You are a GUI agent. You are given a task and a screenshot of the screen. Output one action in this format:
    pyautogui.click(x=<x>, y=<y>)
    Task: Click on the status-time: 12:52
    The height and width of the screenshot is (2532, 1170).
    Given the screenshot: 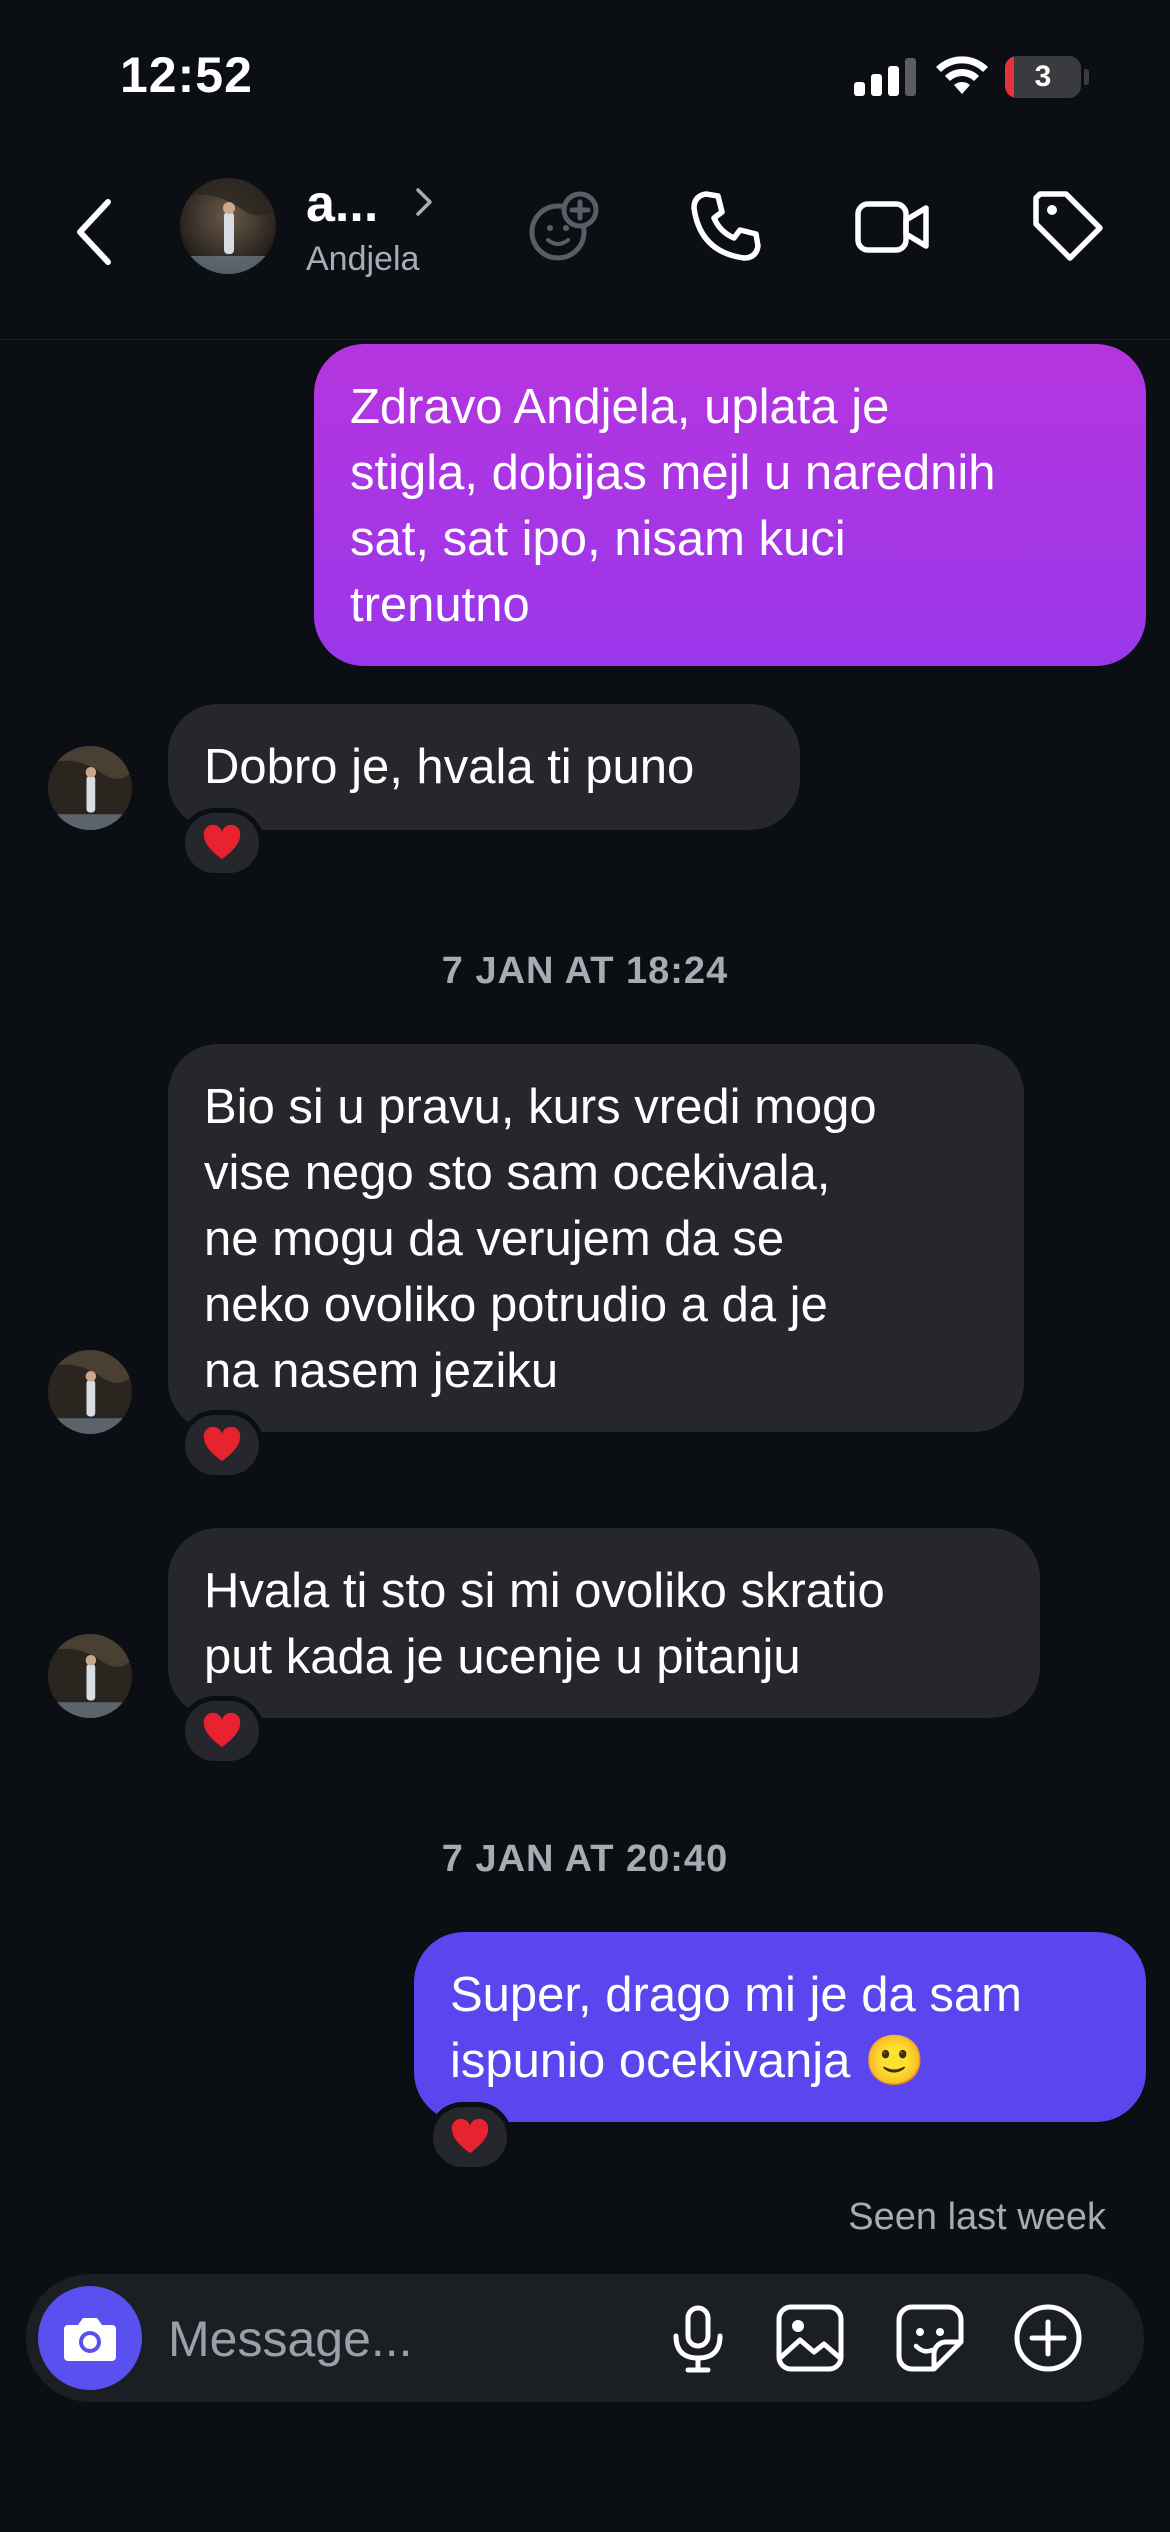 What is the action you would take?
    pyautogui.click(x=186, y=75)
    